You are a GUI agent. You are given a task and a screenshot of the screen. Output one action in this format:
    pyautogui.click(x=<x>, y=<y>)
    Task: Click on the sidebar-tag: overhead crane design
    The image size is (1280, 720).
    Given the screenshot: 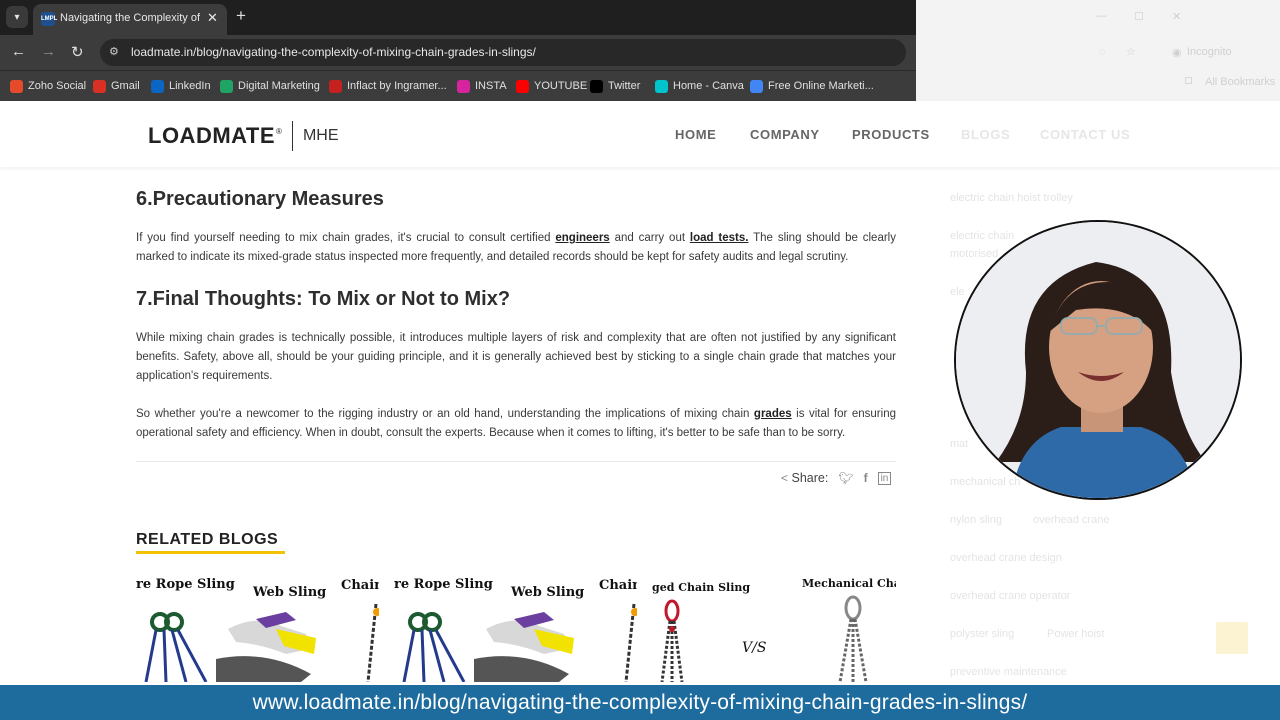 What is the action you would take?
    pyautogui.click(x=1006, y=558)
    